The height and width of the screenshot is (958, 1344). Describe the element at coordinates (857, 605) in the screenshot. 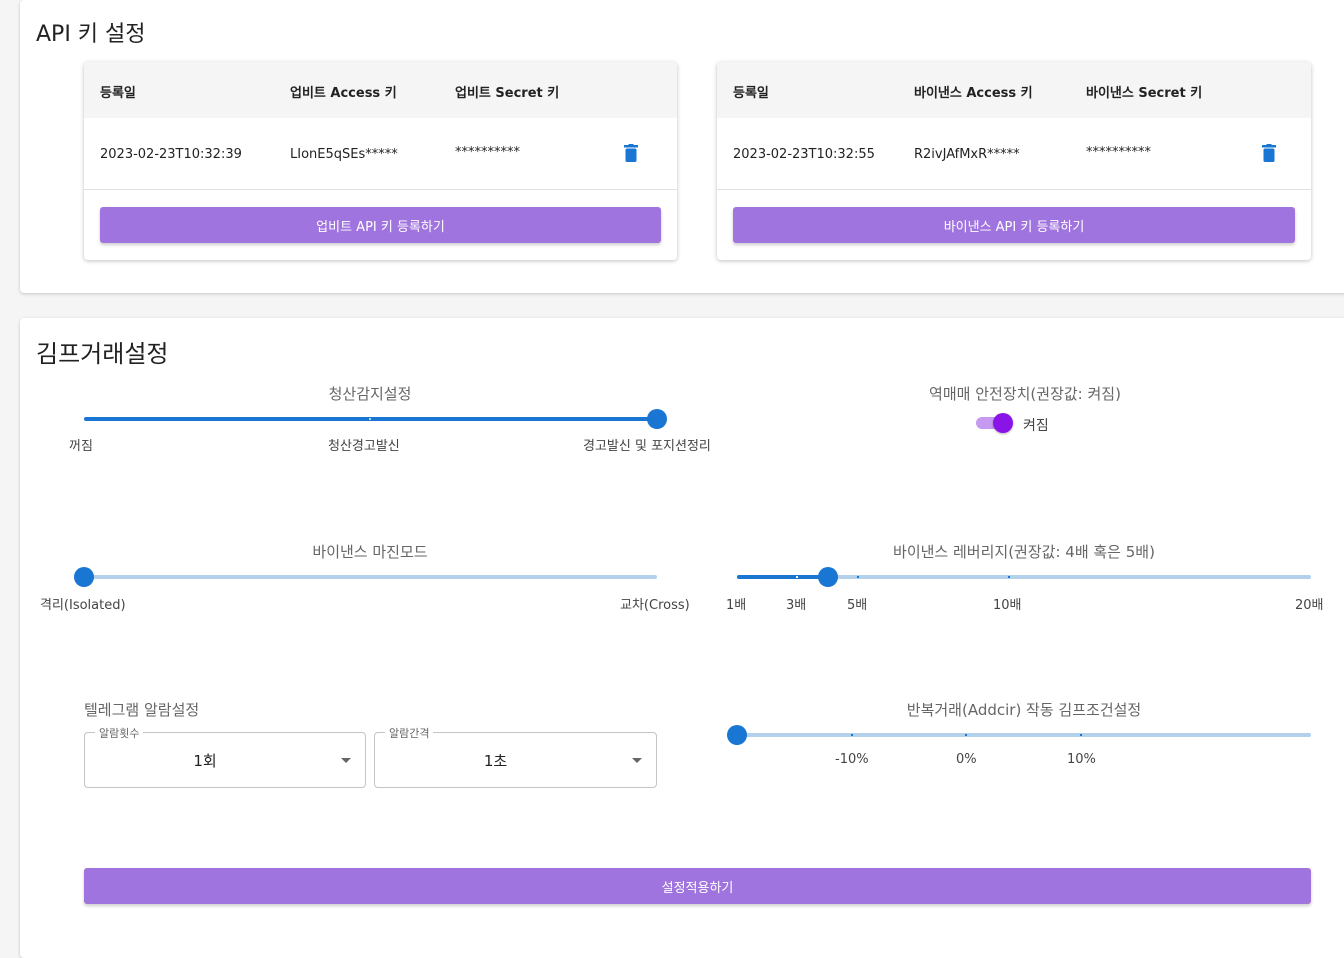

I see `leverage-mark-5x: 5배` at that location.